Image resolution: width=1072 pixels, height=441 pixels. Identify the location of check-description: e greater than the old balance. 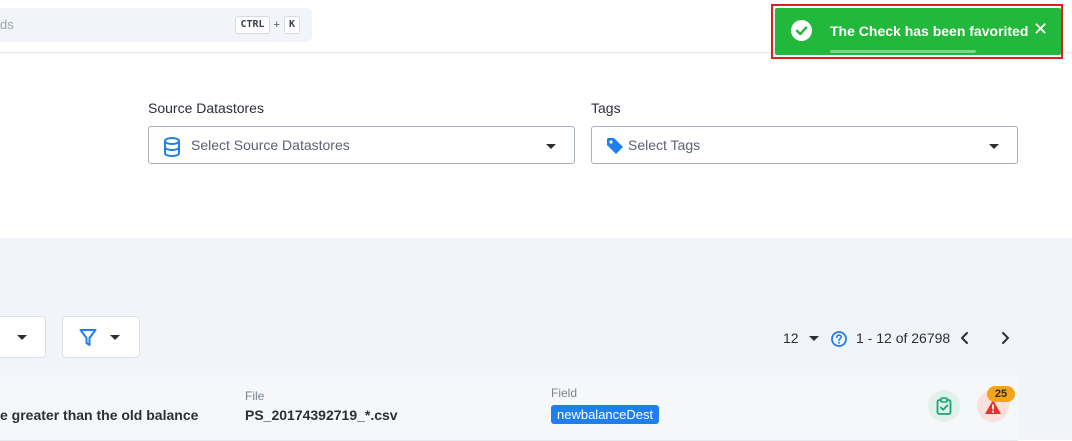
(99, 415).